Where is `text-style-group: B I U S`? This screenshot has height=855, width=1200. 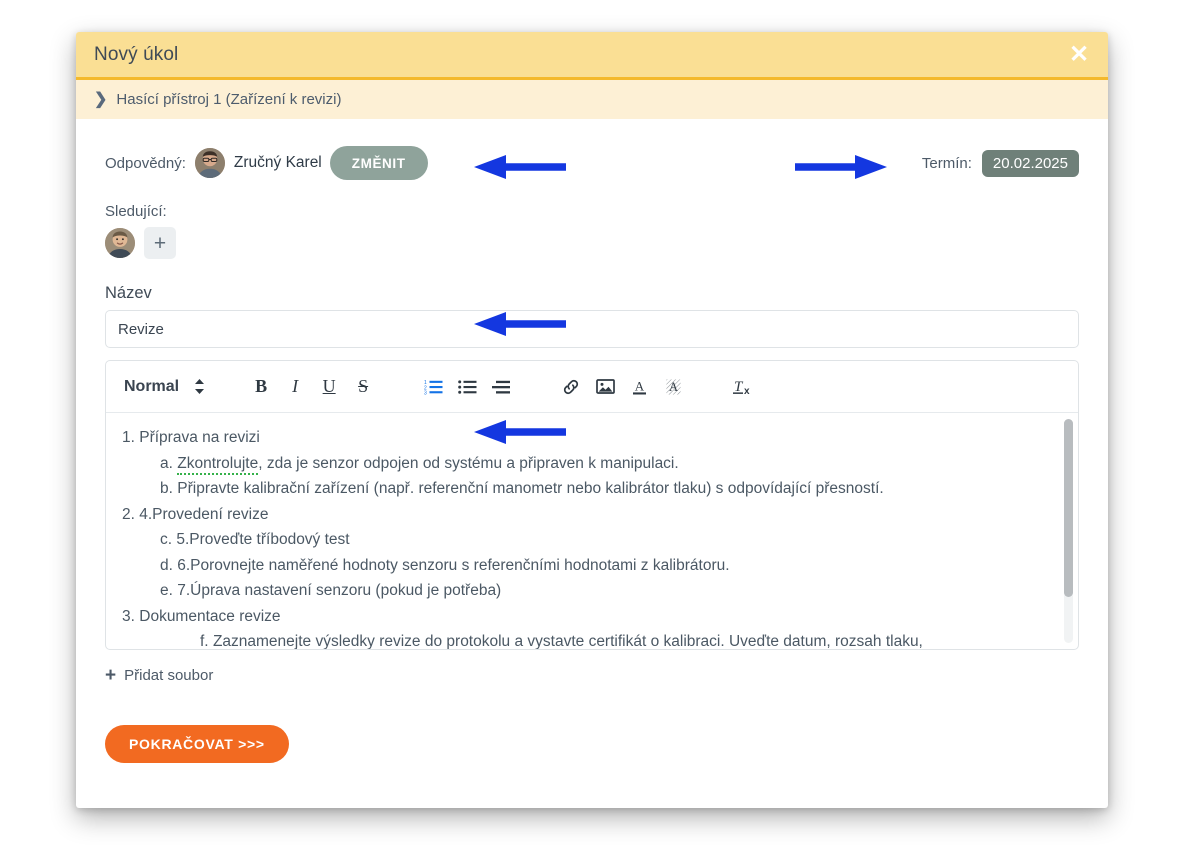 text-style-group: B I U S is located at coordinates (312, 387).